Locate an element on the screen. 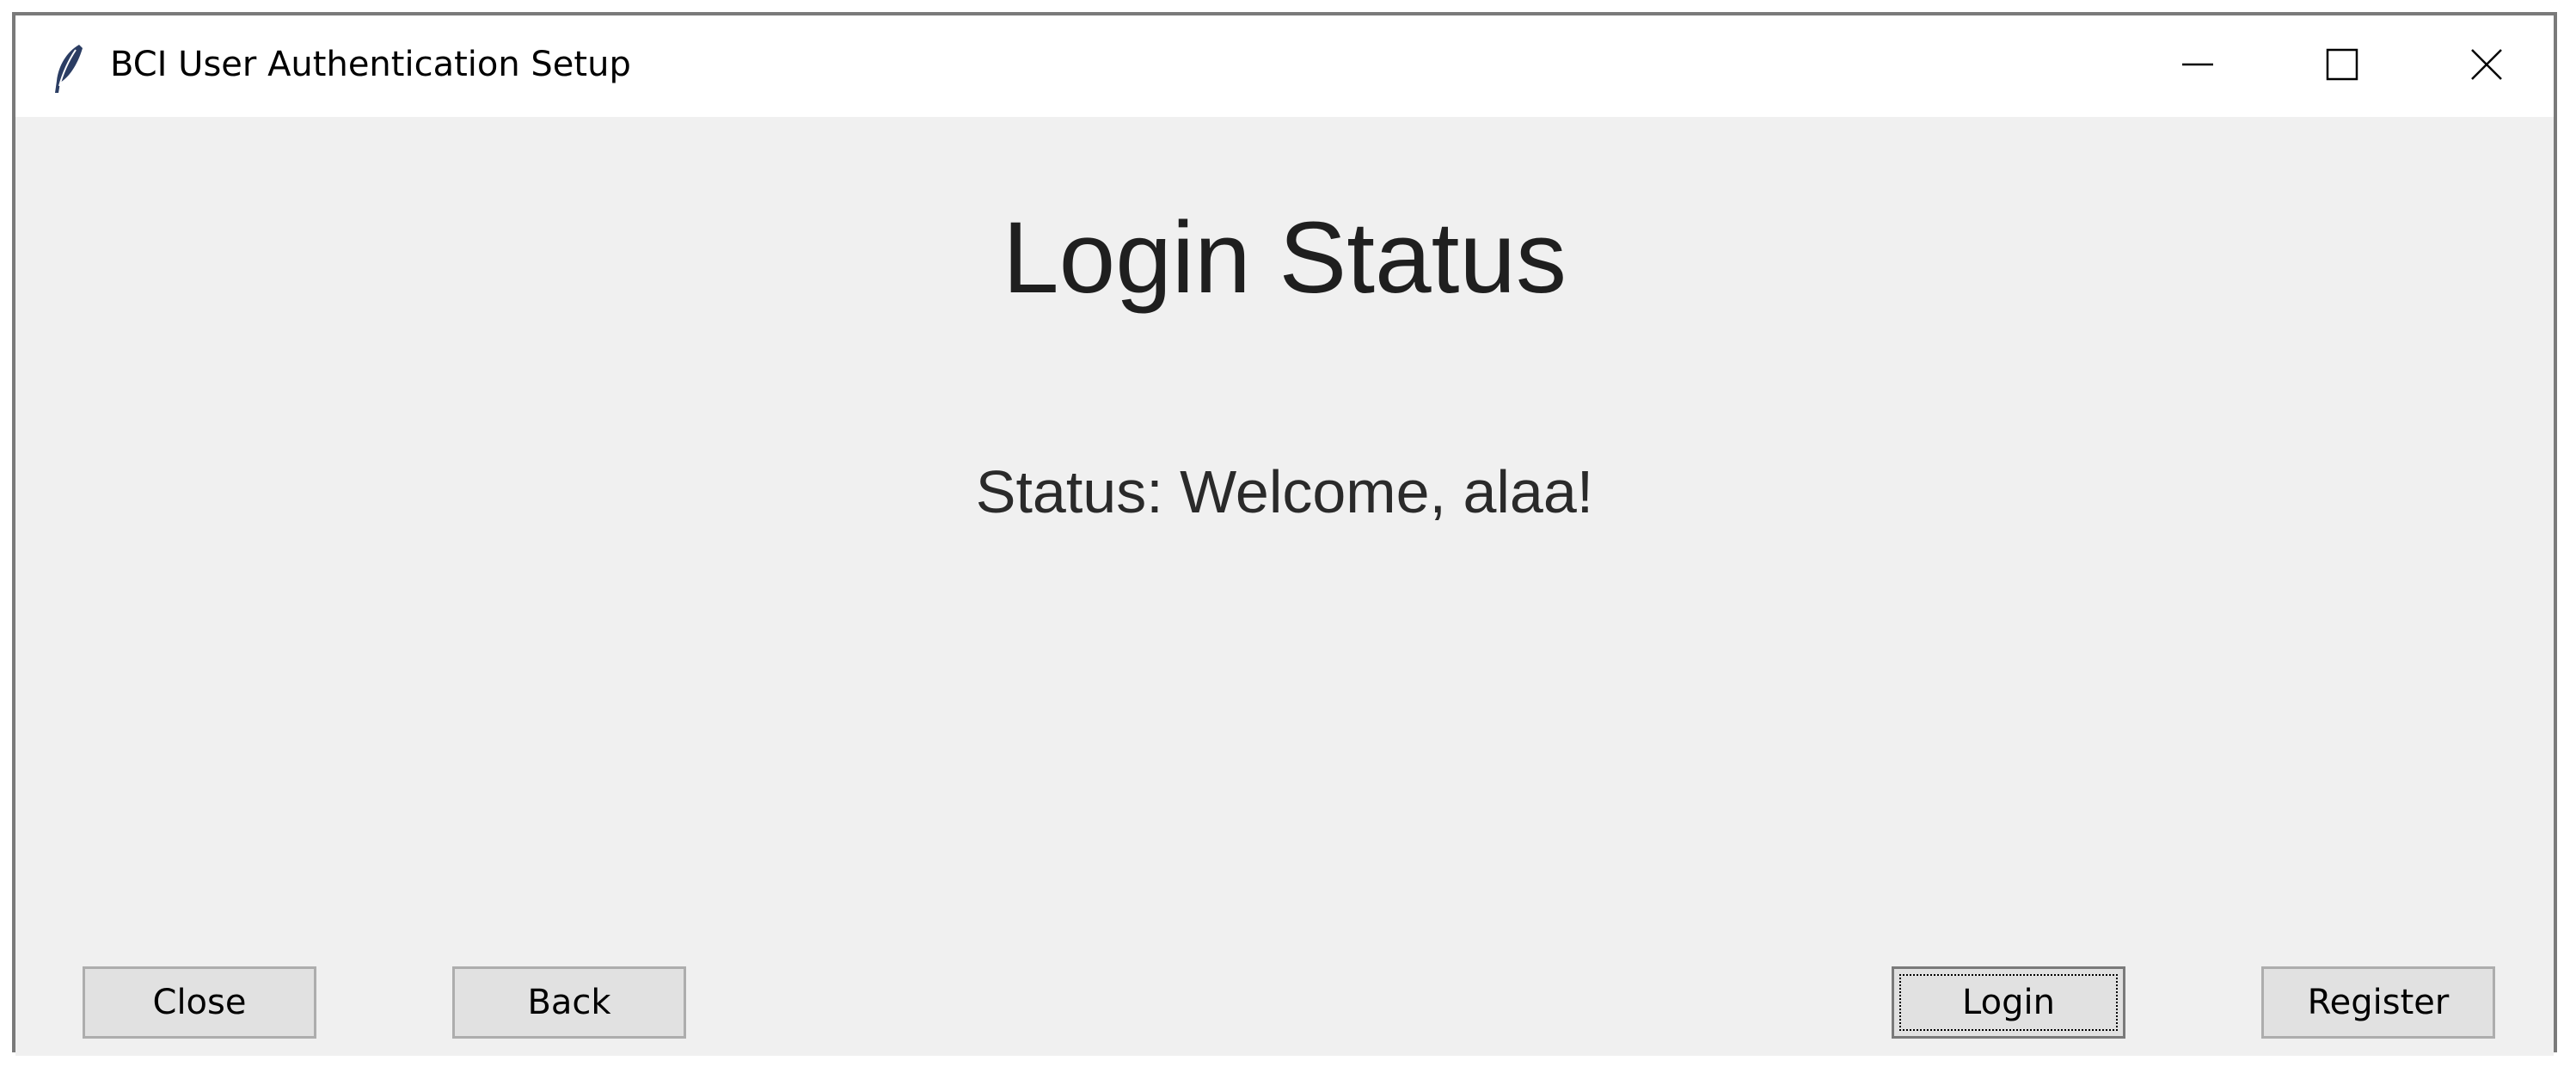 This screenshot has height=1073, width=2576. back-button: Back is located at coordinates (569, 1003).